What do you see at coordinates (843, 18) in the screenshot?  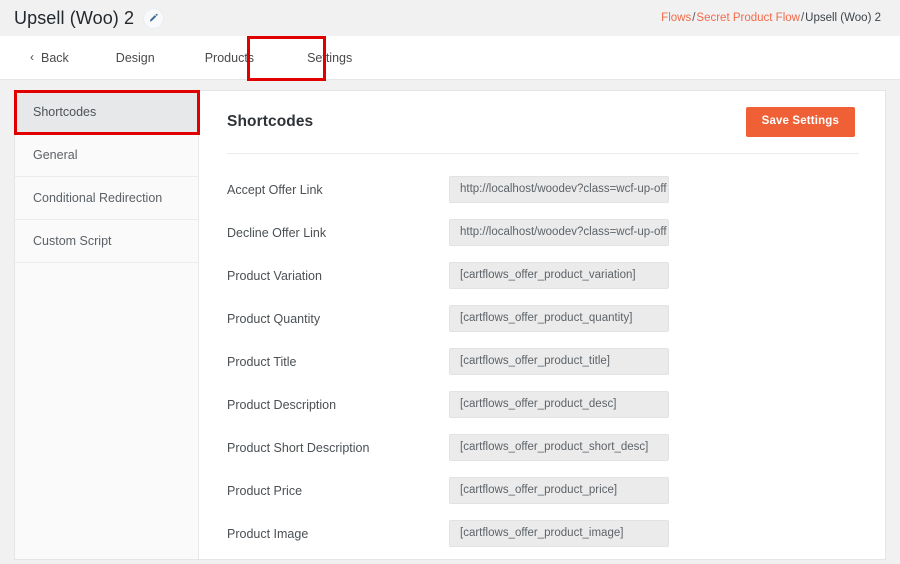 I see `breadcrumb-current: Upsell (Woo) 2` at bounding box center [843, 18].